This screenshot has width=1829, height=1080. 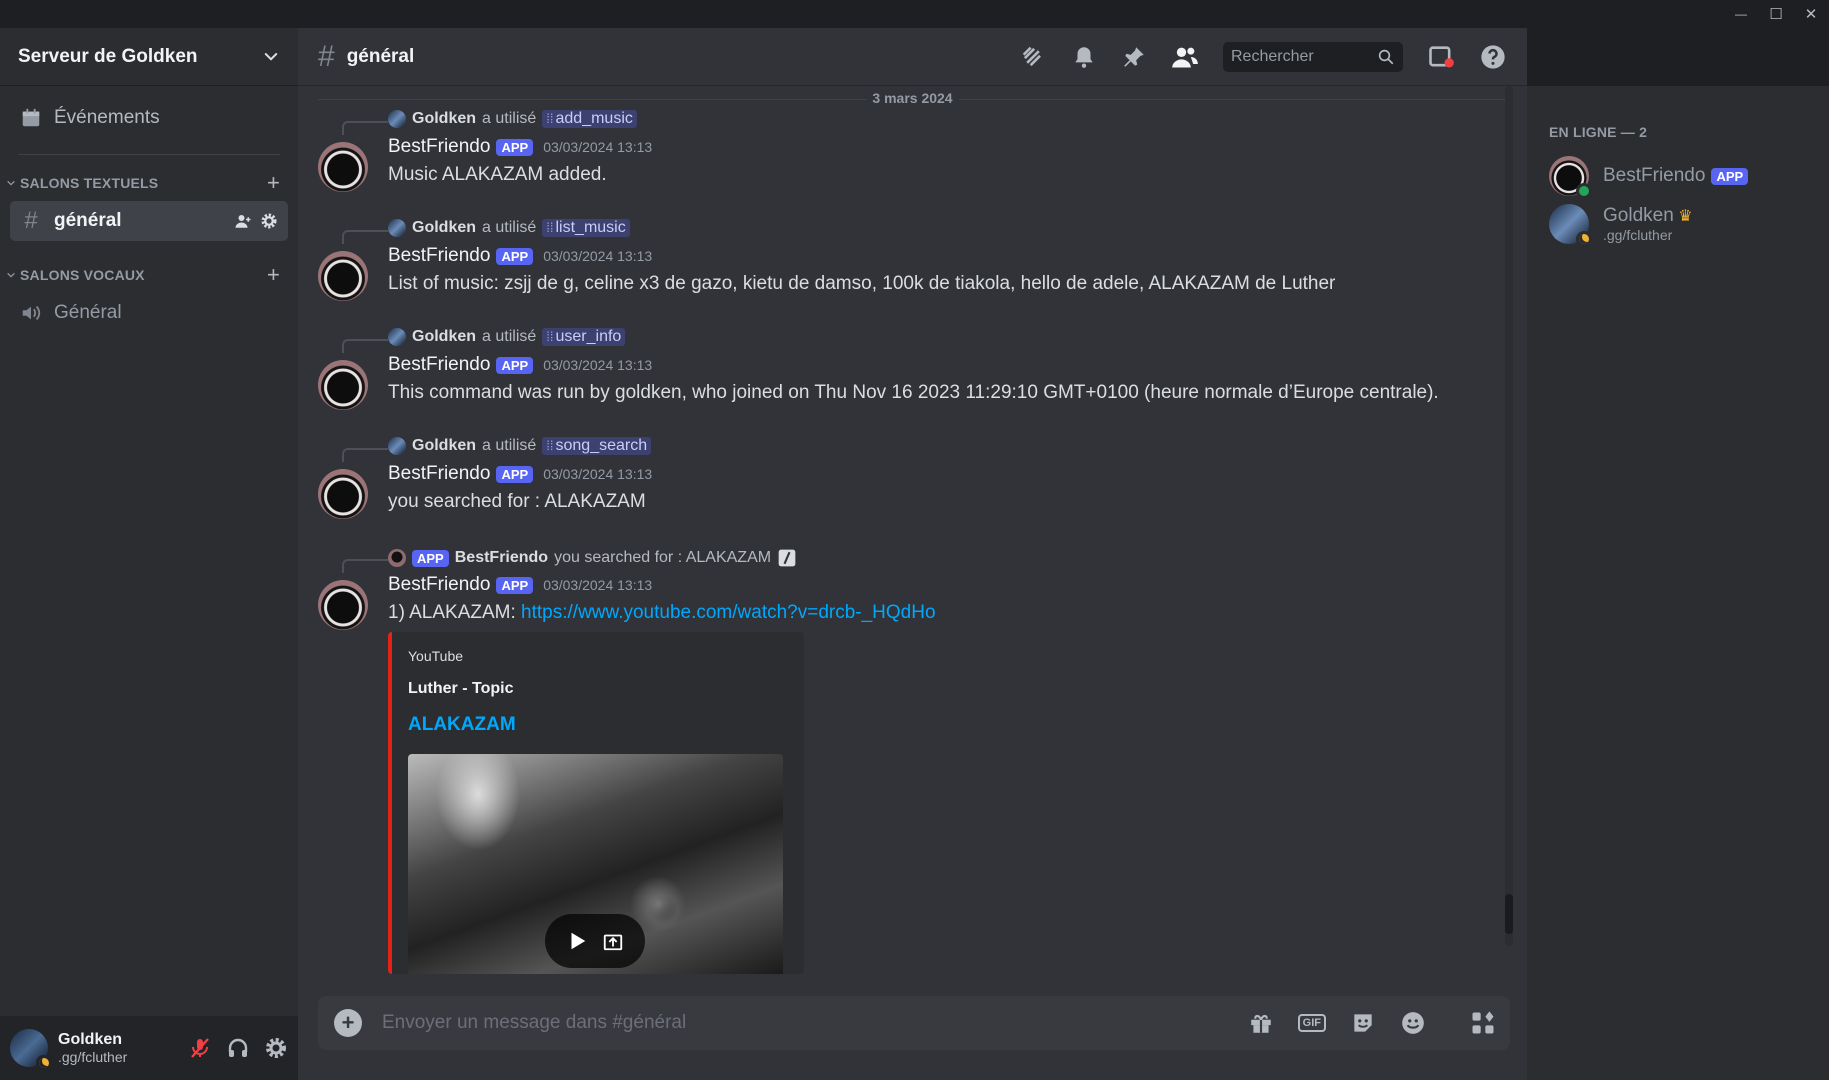 What do you see at coordinates (534, 1023) in the screenshot?
I see `message-input: Envoyer un message dans #général` at bounding box center [534, 1023].